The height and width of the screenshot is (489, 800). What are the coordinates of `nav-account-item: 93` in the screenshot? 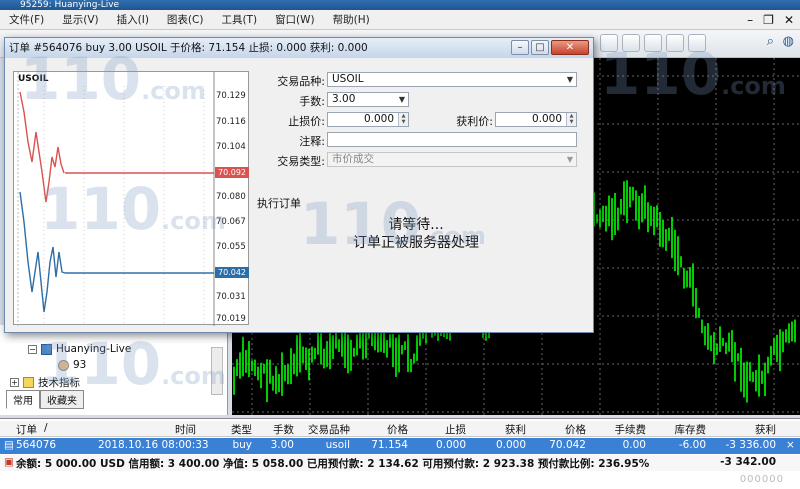 It's located at (72, 365).